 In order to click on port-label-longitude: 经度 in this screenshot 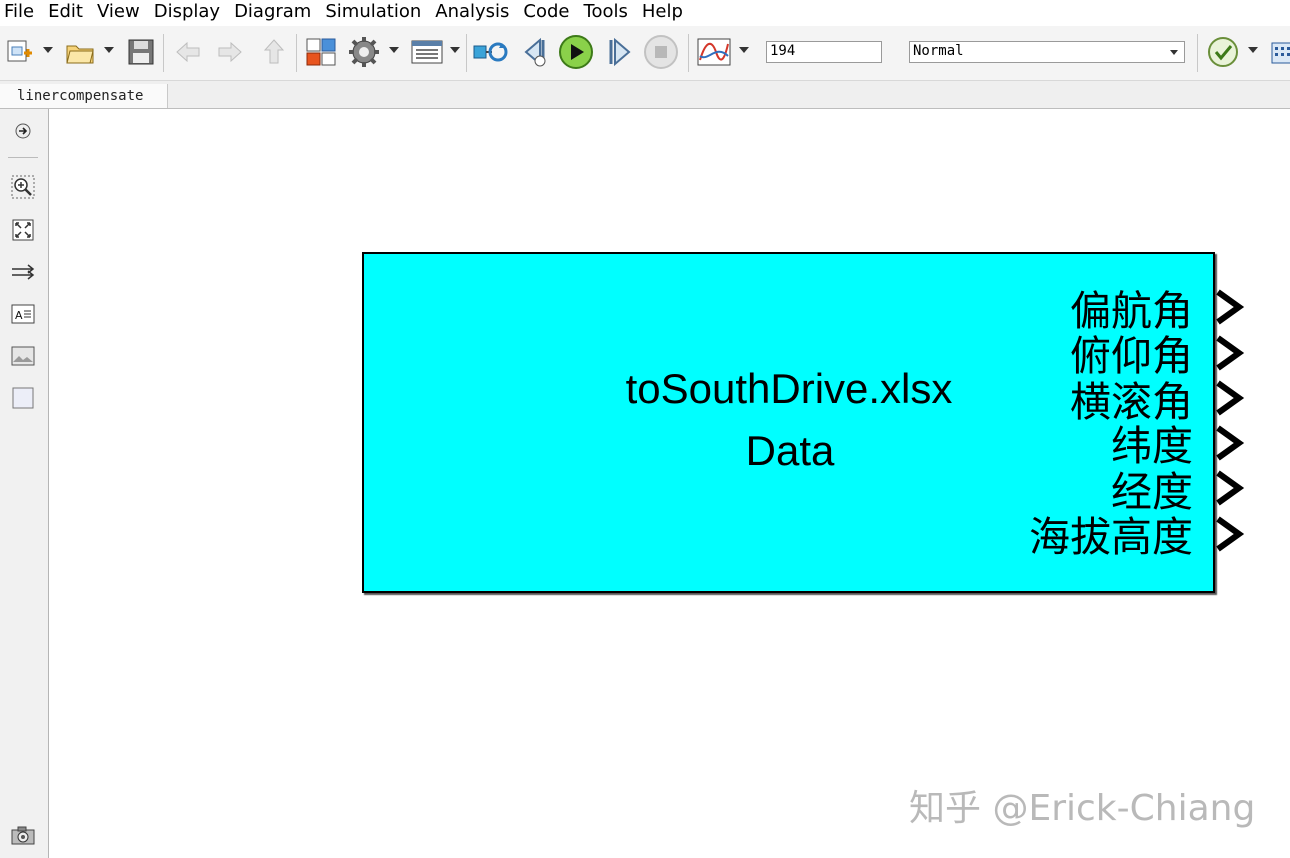, I will do `click(1152, 492)`.